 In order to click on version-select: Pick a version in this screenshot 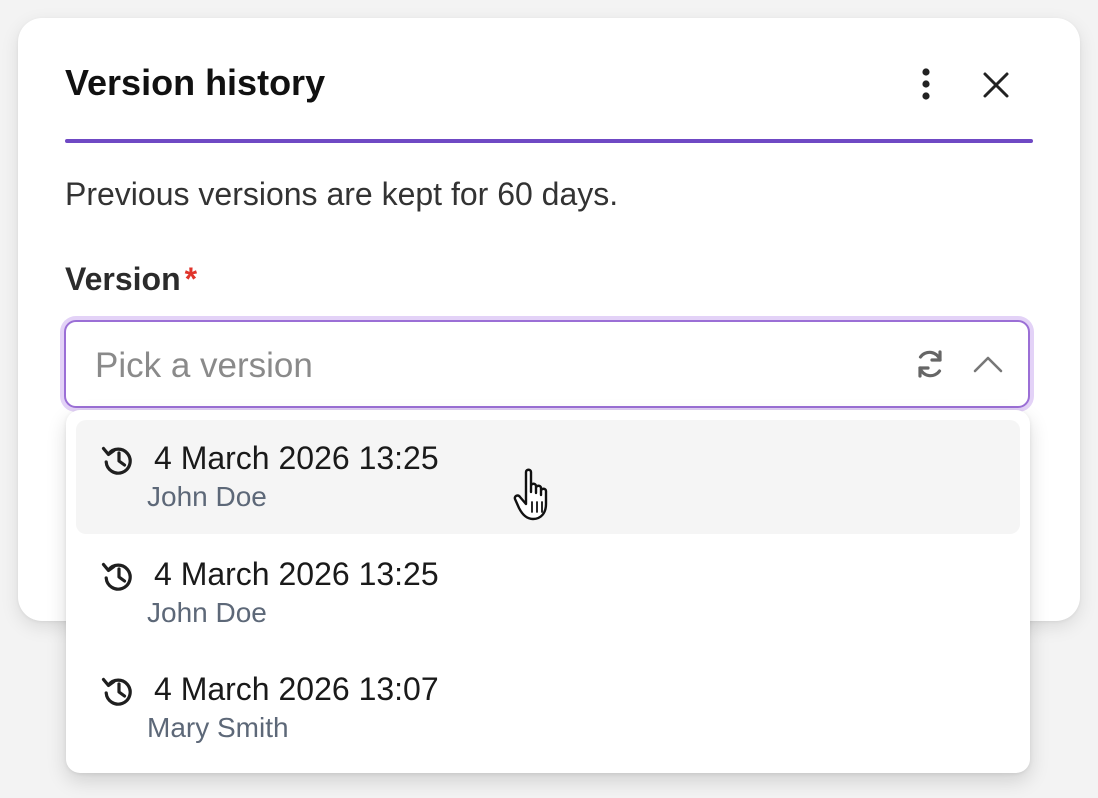, I will do `click(547, 364)`.